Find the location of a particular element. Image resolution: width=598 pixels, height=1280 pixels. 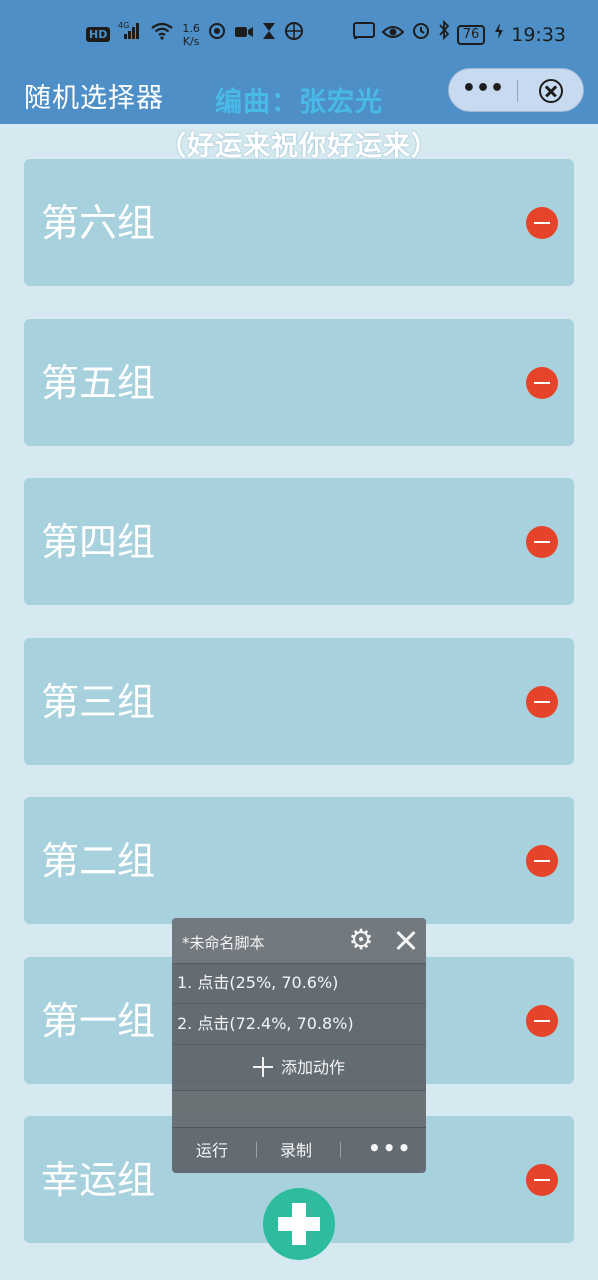

group-name: 第五组 is located at coordinates (98, 382).